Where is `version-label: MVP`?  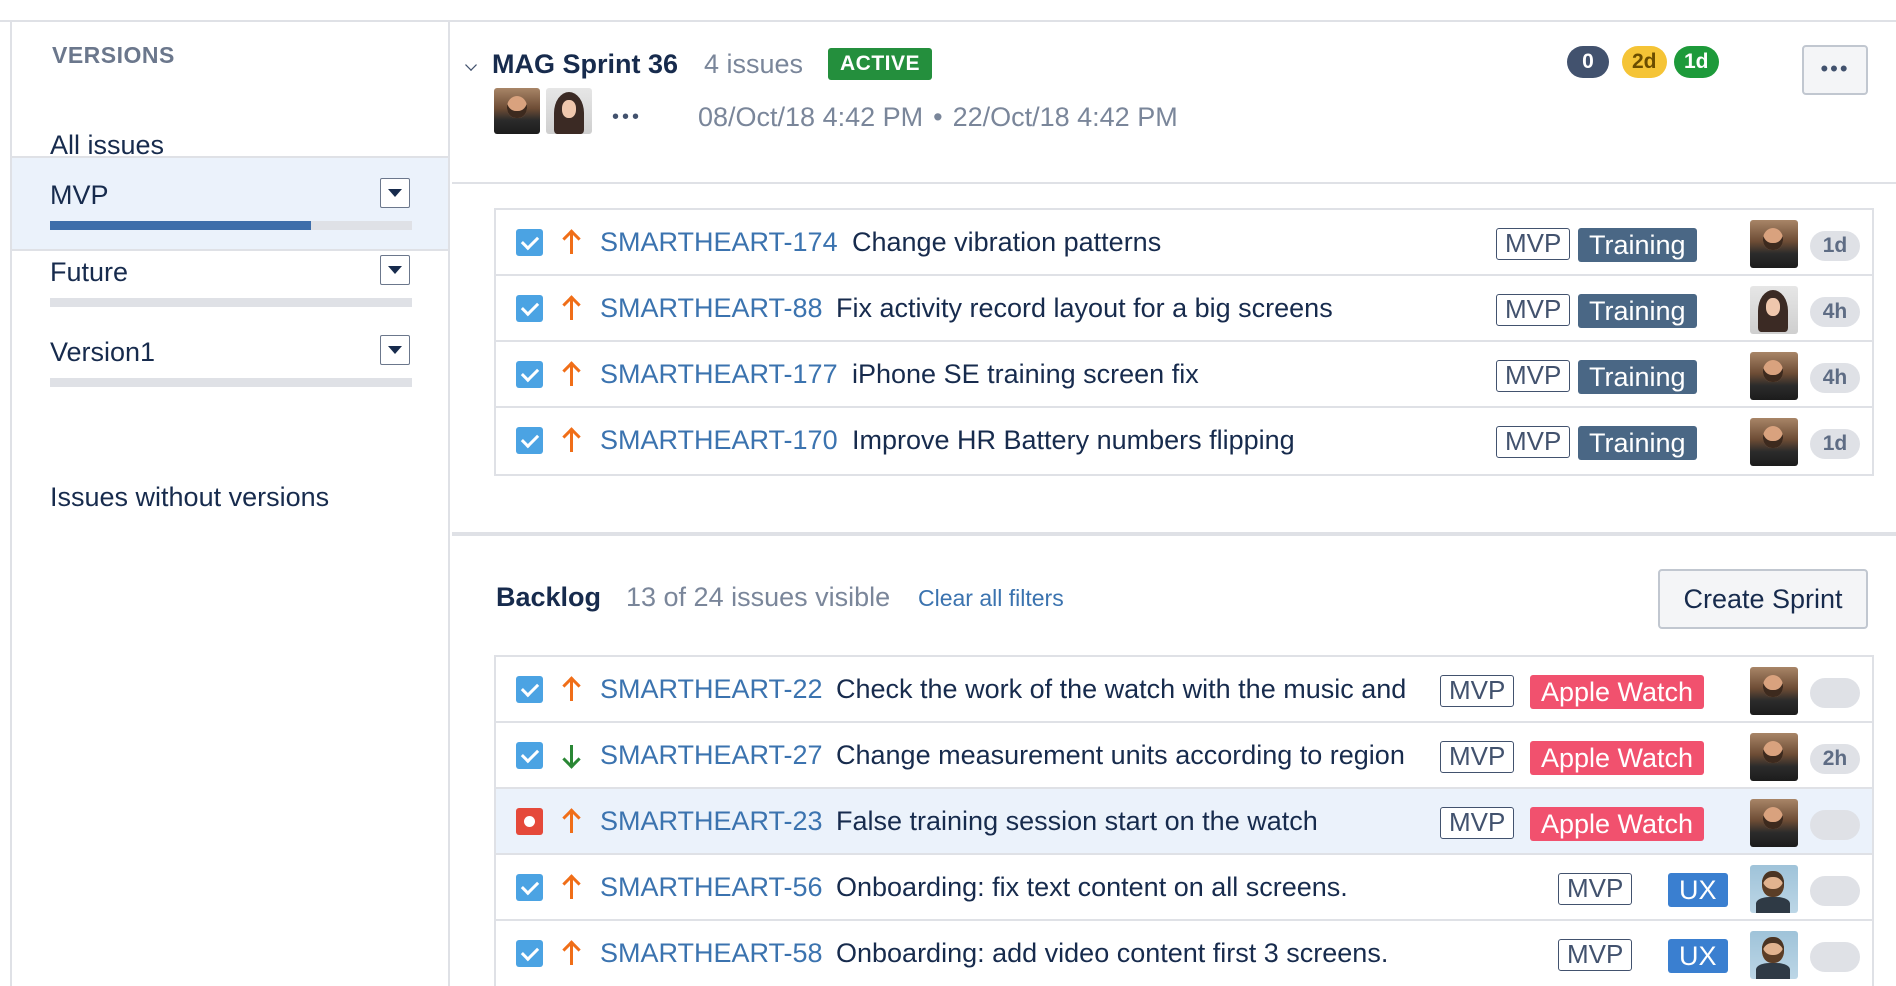 version-label: MVP is located at coordinates (79, 195).